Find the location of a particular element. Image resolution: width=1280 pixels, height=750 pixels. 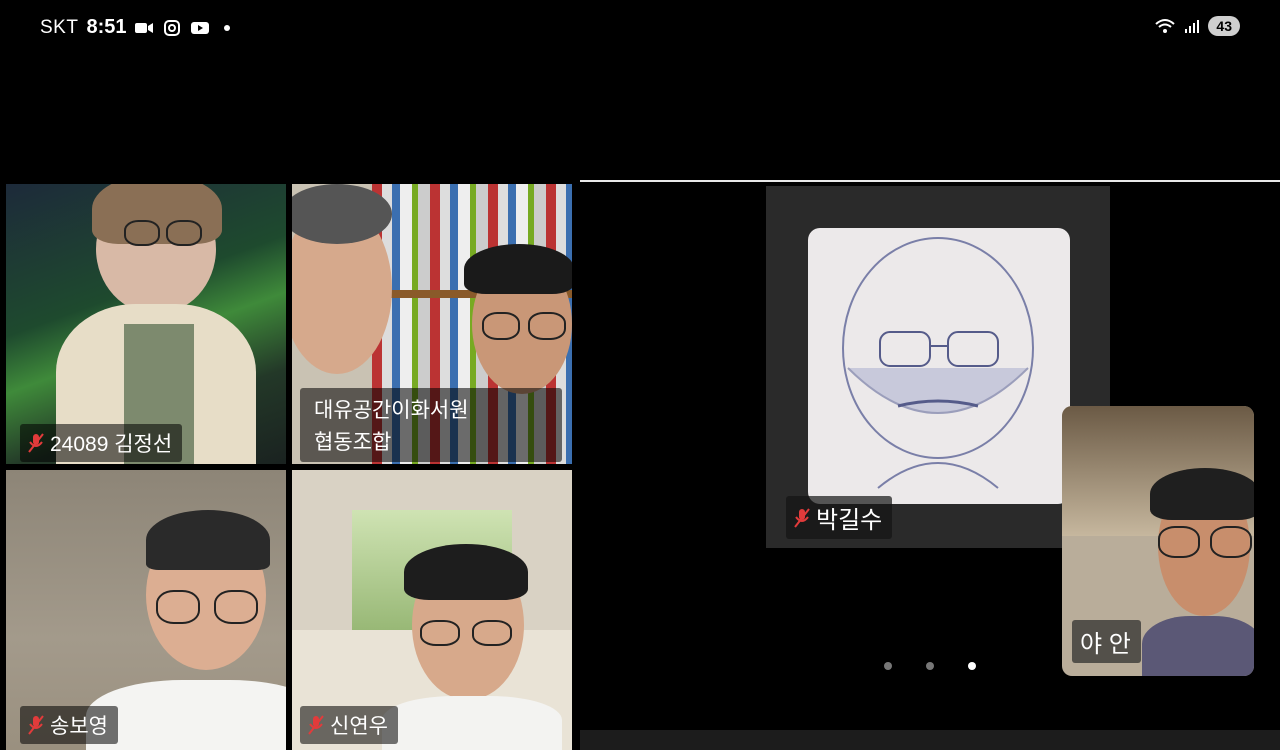

participant-name-tag: 24089 김정선 is located at coordinates (101, 443).